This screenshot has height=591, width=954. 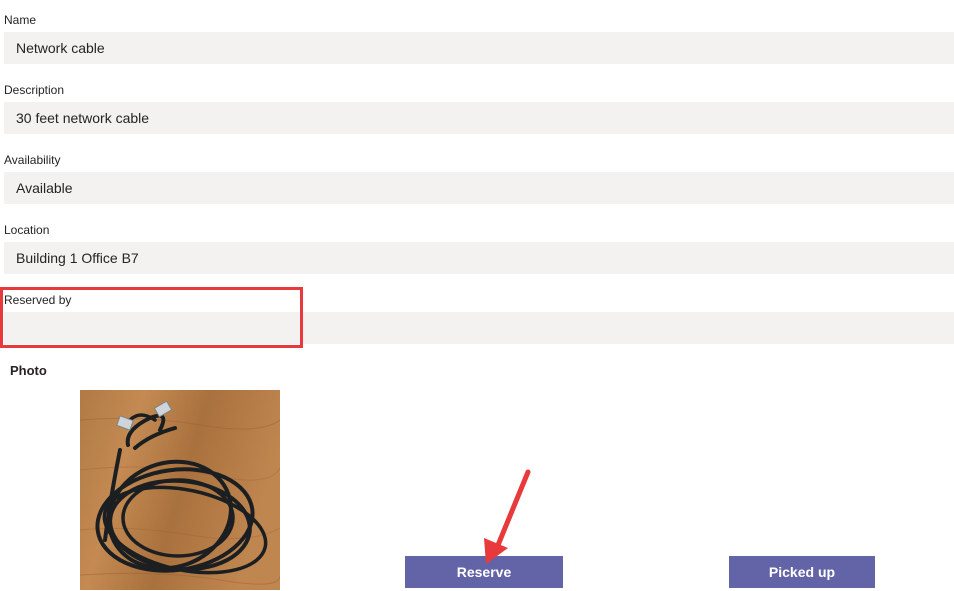 What do you see at coordinates (32, 160) in the screenshot?
I see `availability-label: Availability` at bounding box center [32, 160].